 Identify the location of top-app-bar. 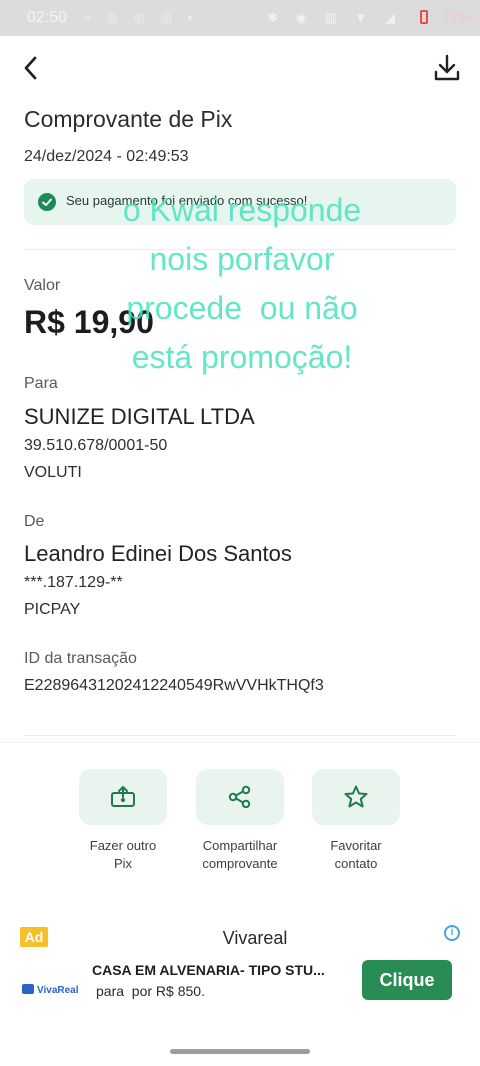
(240, 68).